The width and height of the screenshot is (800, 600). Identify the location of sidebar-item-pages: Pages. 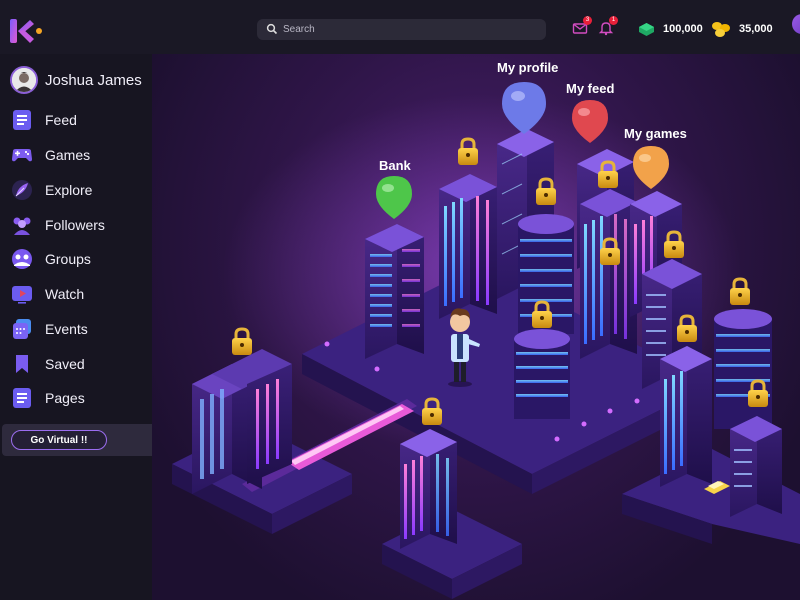
(47, 398).